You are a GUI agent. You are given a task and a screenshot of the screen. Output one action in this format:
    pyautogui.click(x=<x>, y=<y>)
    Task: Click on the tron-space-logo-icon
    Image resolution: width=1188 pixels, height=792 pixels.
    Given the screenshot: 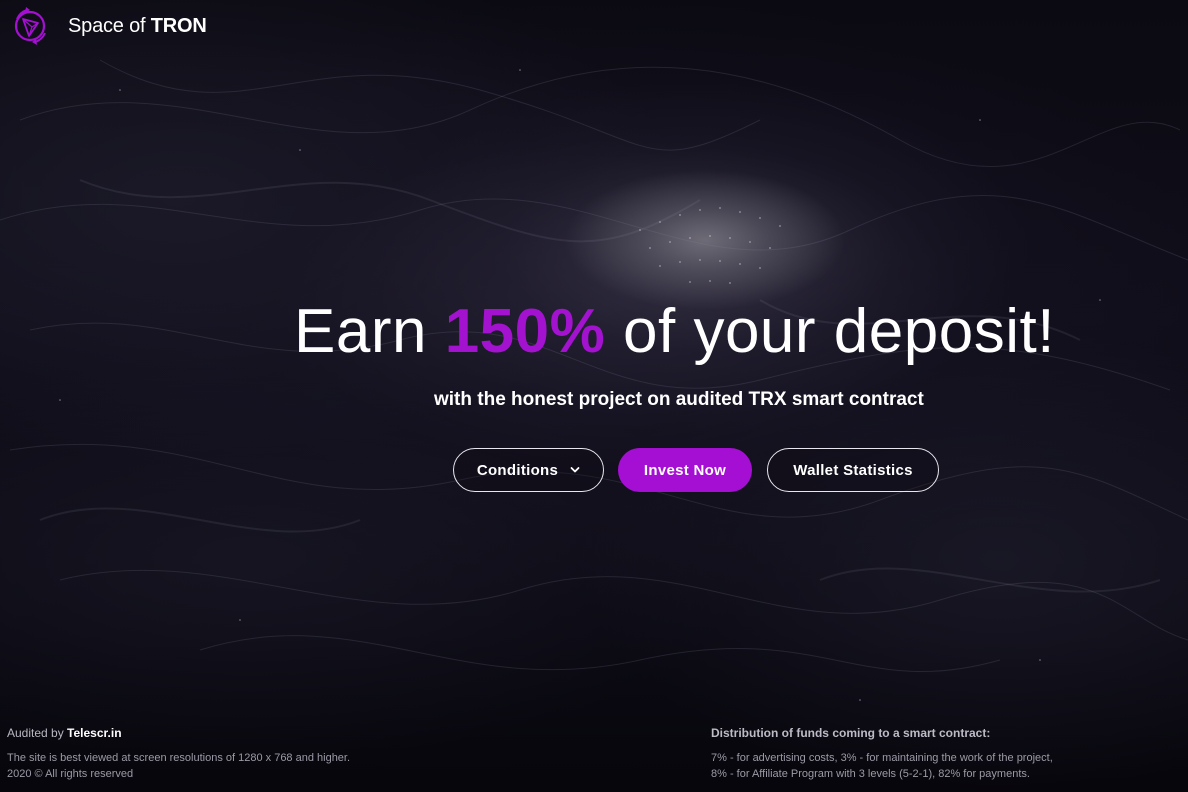 What is the action you would take?
    pyautogui.click(x=31, y=26)
    